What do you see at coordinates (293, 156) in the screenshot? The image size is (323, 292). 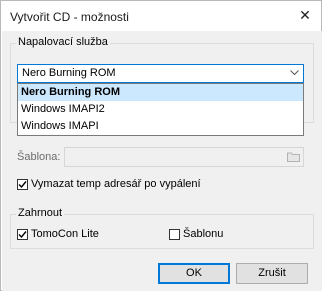 I see `folder-icon` at bounding box center [293, 156].